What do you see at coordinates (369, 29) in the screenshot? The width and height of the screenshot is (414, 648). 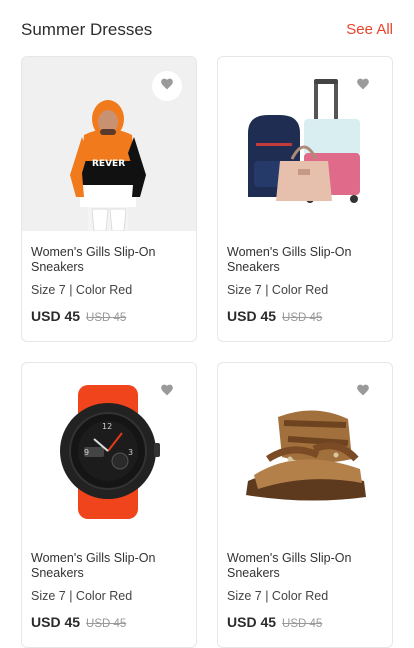 I see `see-all-link: See All` at bounding box center [369, 29].